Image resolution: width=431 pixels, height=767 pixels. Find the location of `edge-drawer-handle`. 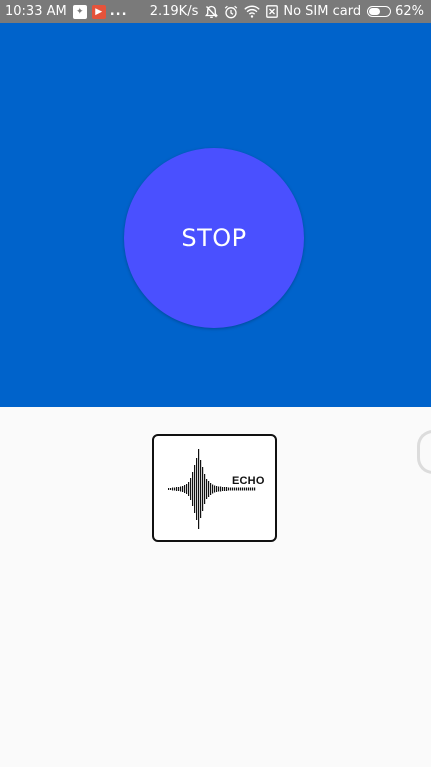

edge-drawer-handle is located at coordinates (424, 452).